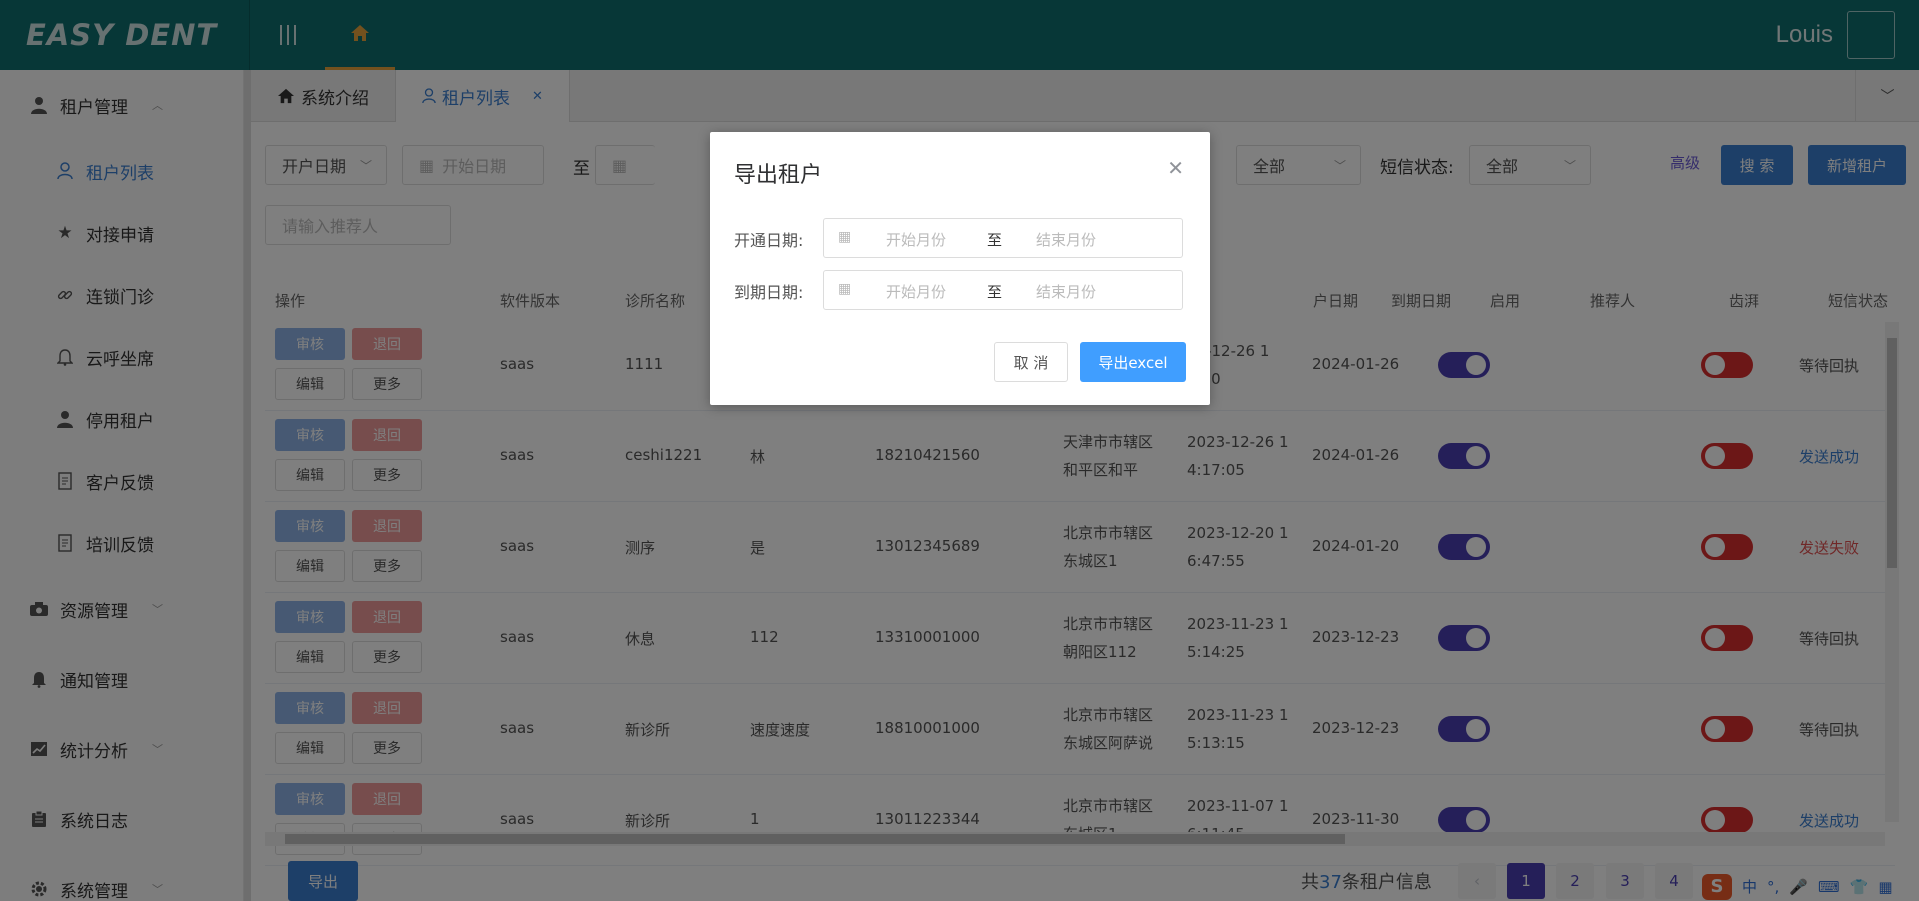  I want to click on dialog-title: 导出租户, so click(778, 175).